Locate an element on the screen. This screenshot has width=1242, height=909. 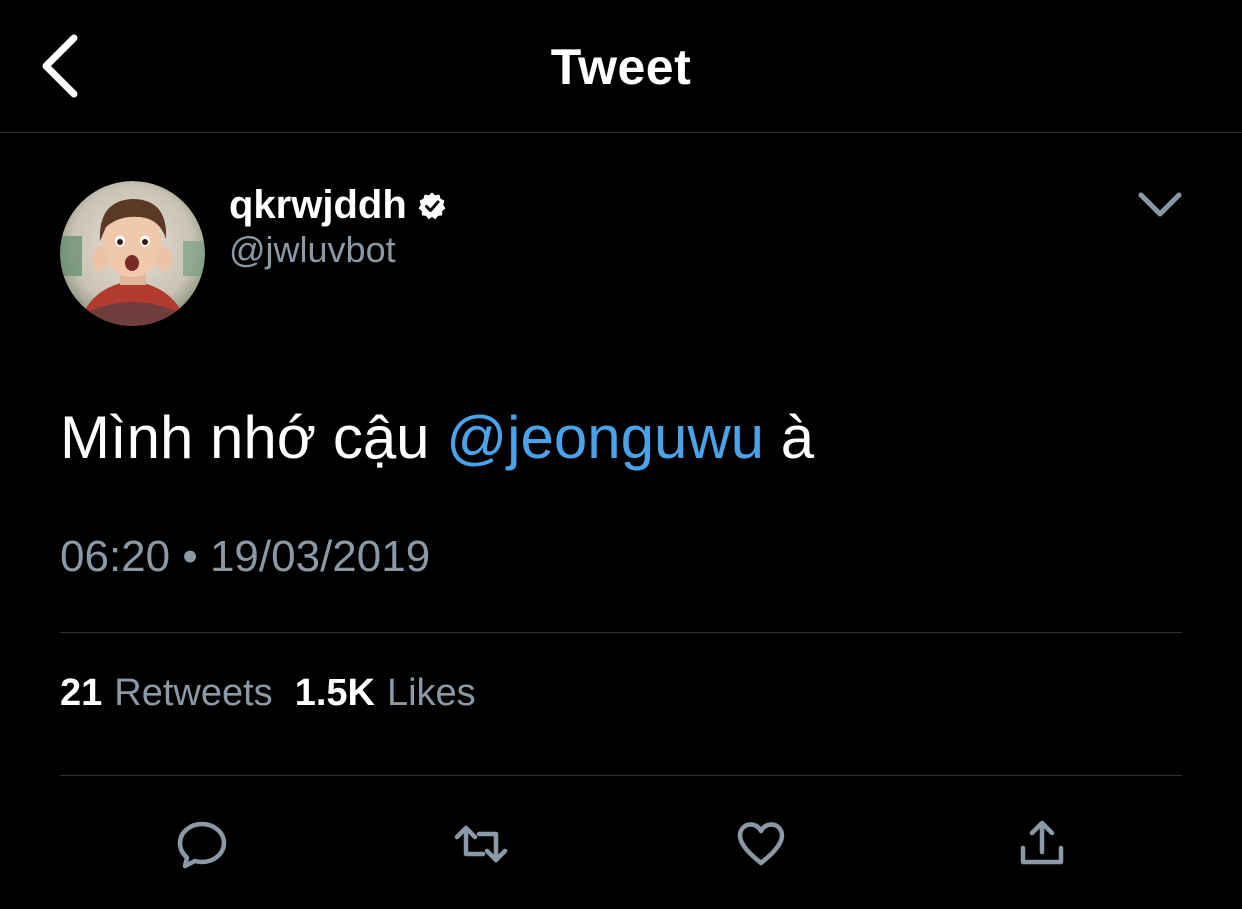
share-button is located at coordinates (1042, 844).